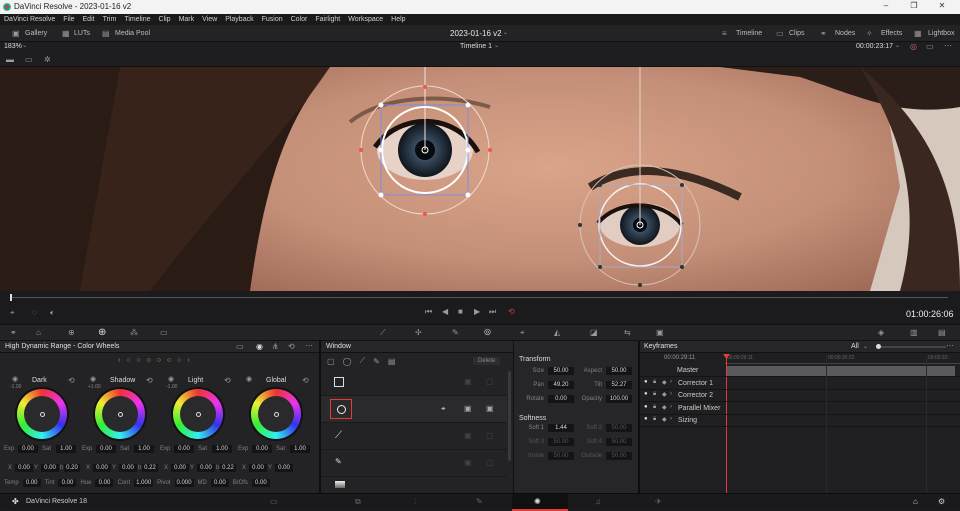 The image size is (960, 511). What do you see at coordinates (165, 19) in the screenshot?
I see `menu-item: Clip` at bounding box center [165, 19].